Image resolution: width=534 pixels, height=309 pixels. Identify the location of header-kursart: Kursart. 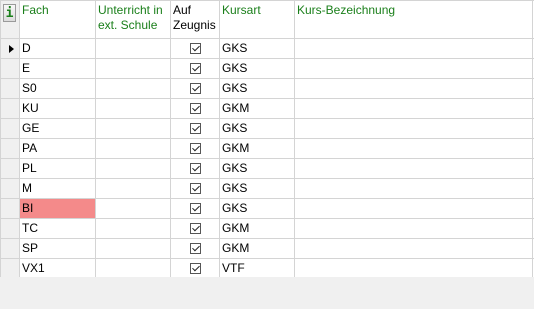
(257, 19).